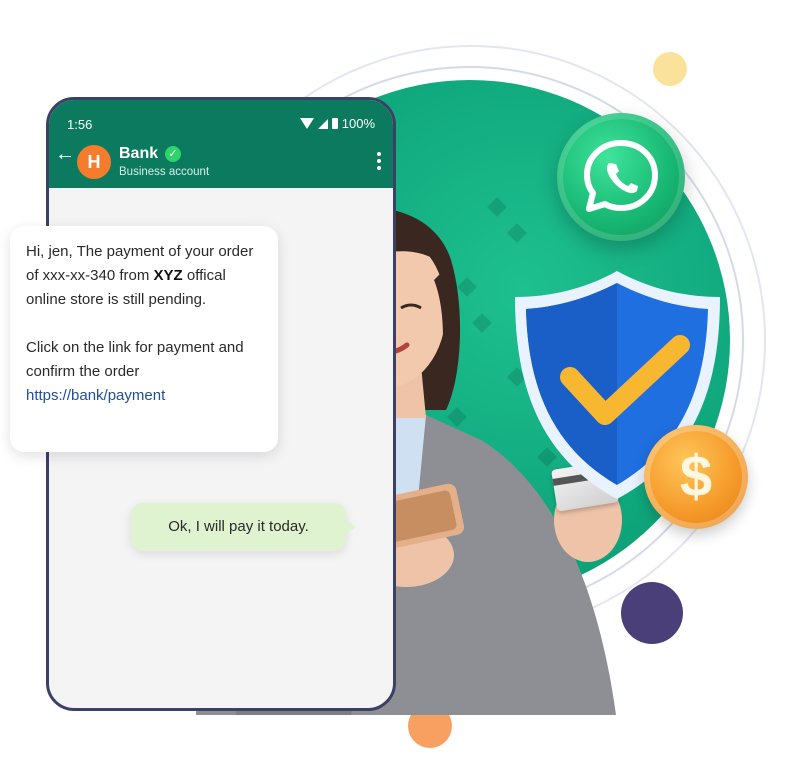  What do you see at coordinates (164, 172) in the screenshot?
I see `contact-subtitle: Business account` at bounding box center [164, 172].